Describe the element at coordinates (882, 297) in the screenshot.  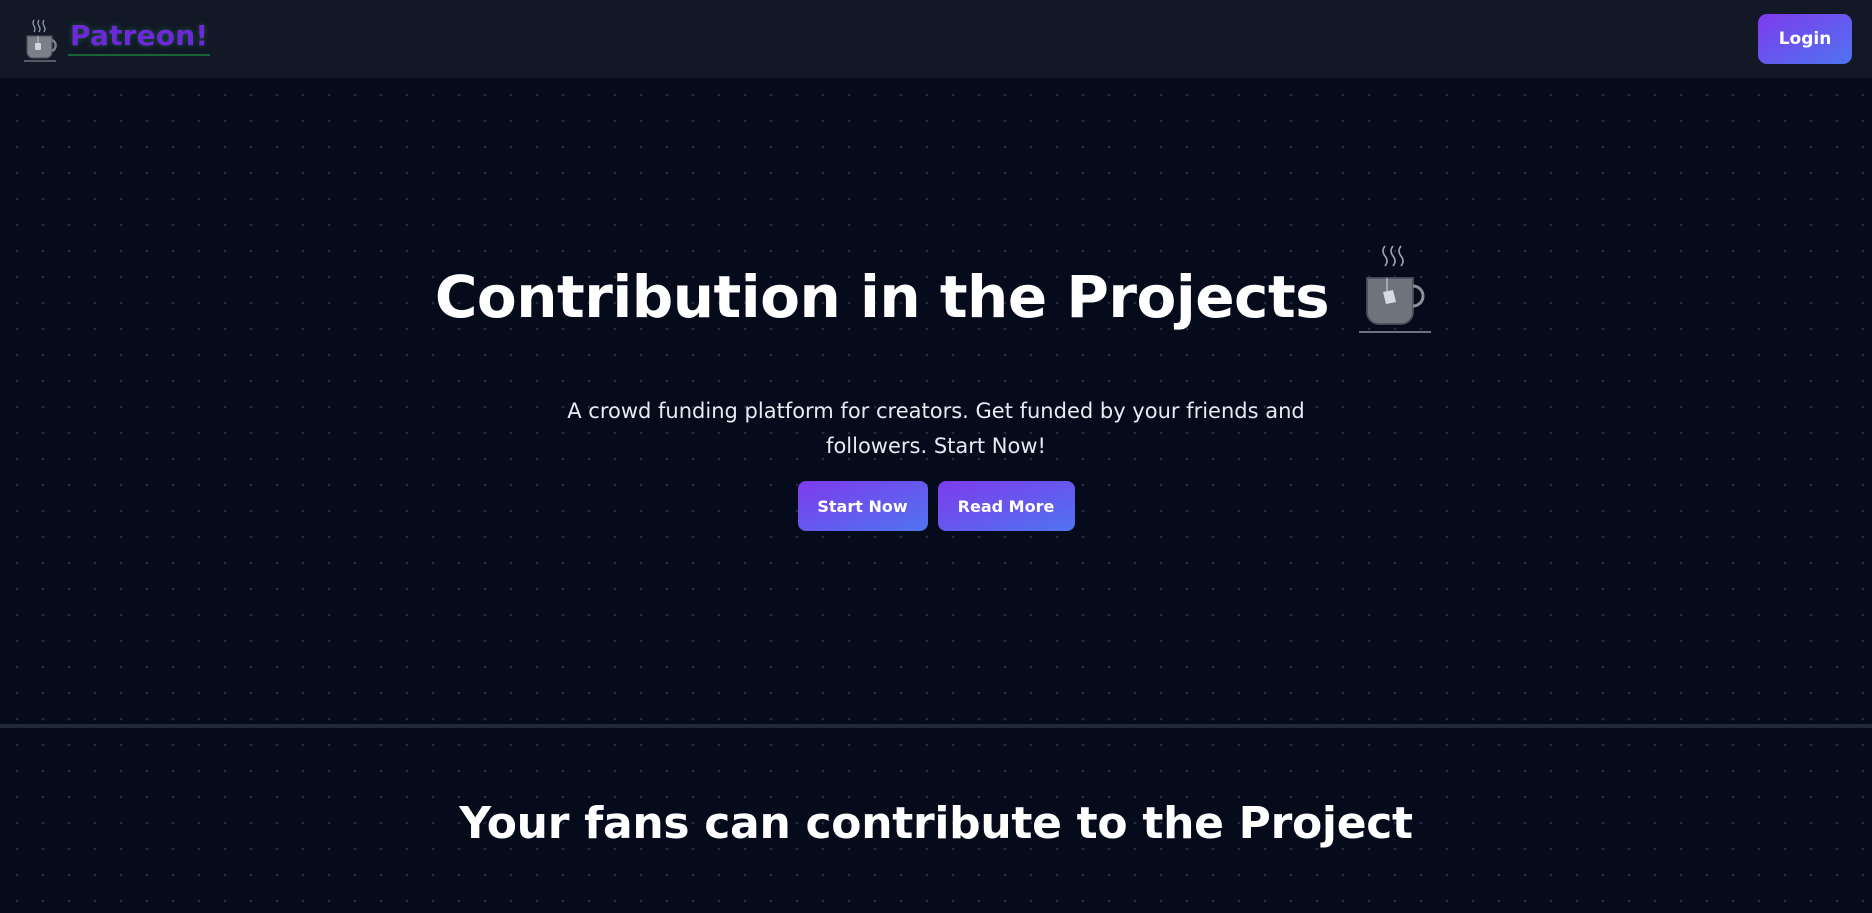
I see `hero-title: Contribution in the Projects` at that location.